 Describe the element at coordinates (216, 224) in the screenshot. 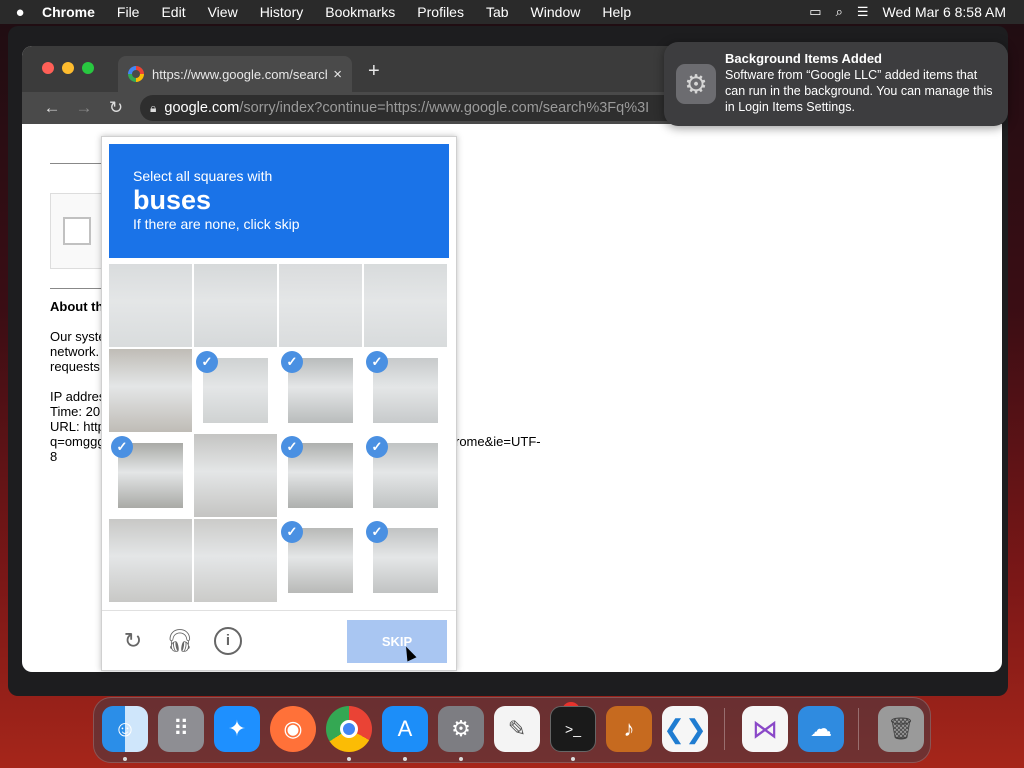

I see `captcha-hint: If there are none, click skip` at that location.